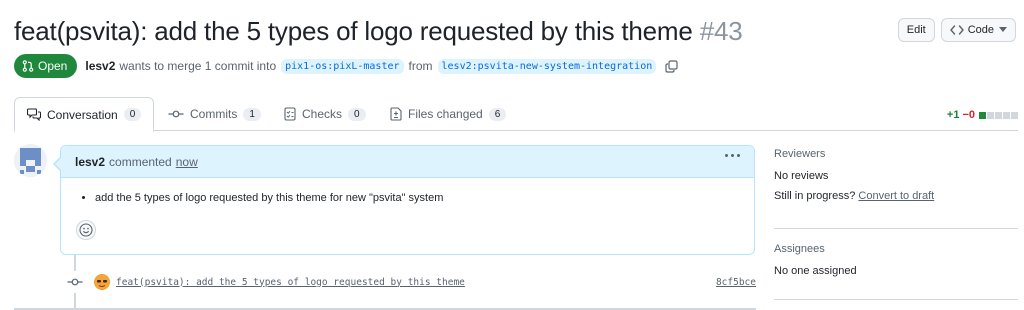  I want to click on pr-author-link: lesv2, so click(100, 66).